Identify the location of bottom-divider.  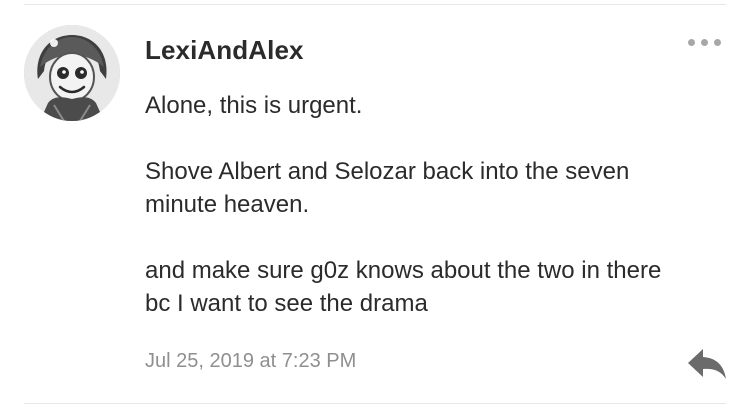
(375, 403).